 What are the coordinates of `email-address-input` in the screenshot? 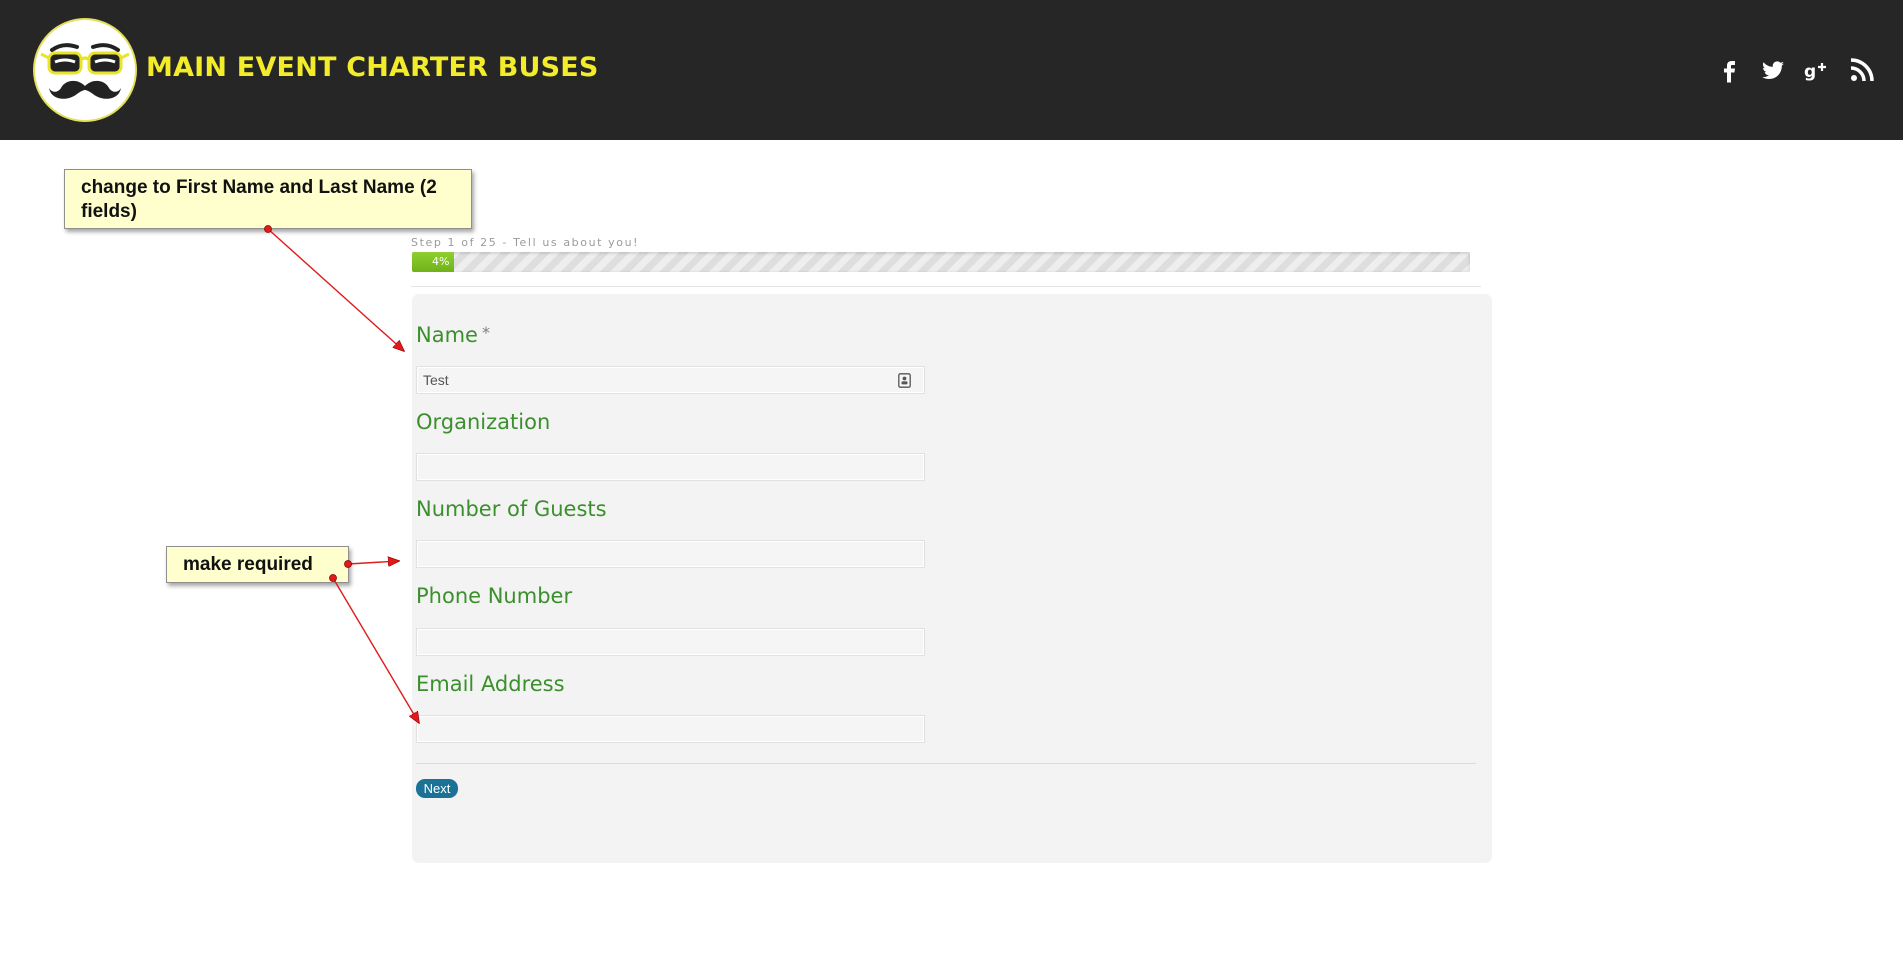 It's located at (670, 729).